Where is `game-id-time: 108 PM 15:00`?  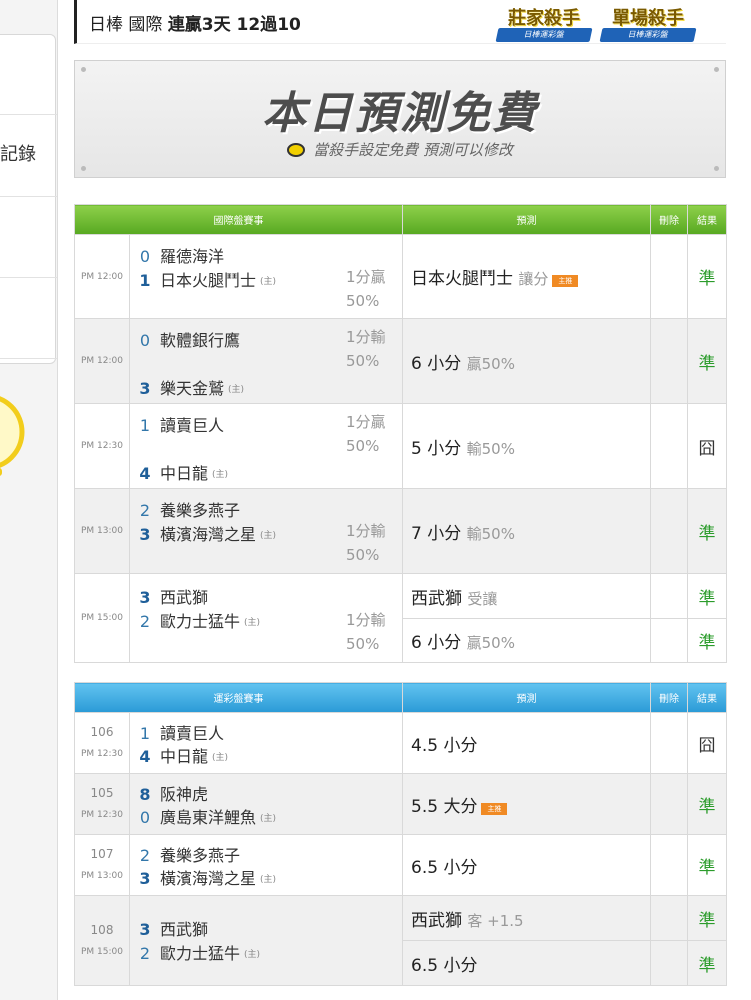 game-id-time: 108 PM 15:00 is located at coordinates (102, 940).